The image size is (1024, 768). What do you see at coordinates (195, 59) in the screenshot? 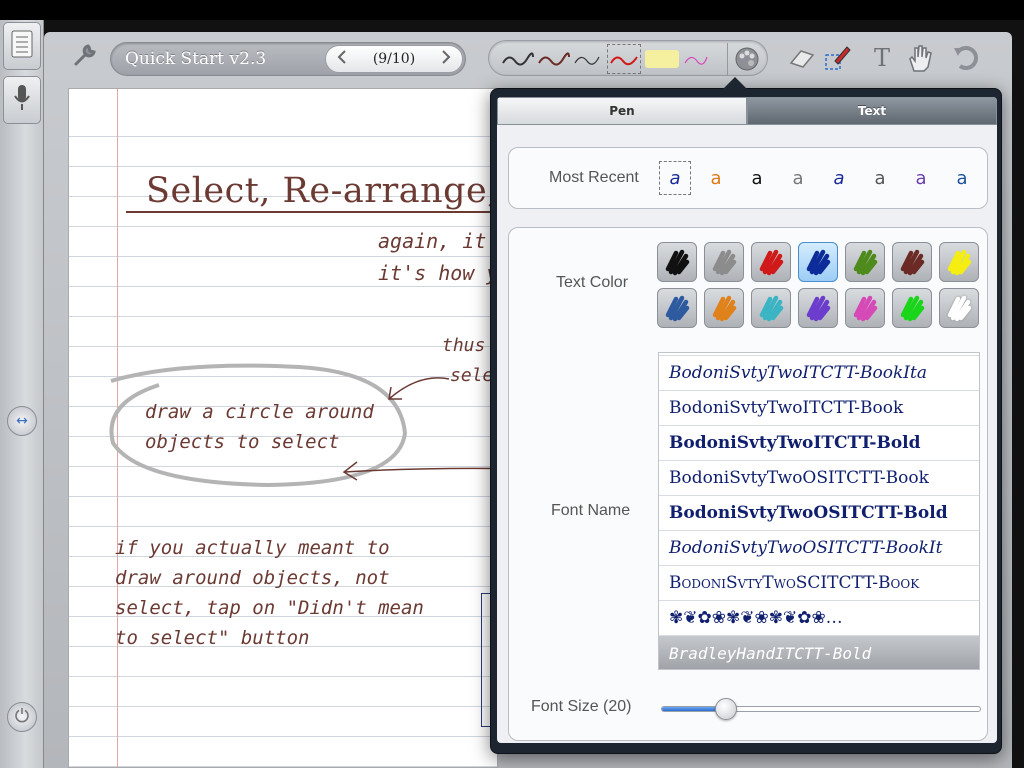
I see `document-title: Quick Start v2.3` at bounding box center [195, 59].